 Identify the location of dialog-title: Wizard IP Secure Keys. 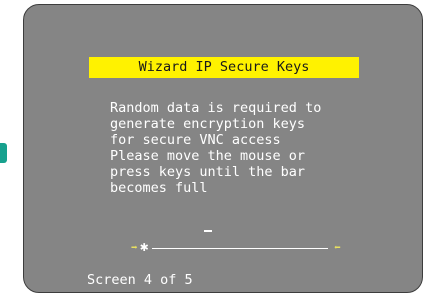
(224, 67).